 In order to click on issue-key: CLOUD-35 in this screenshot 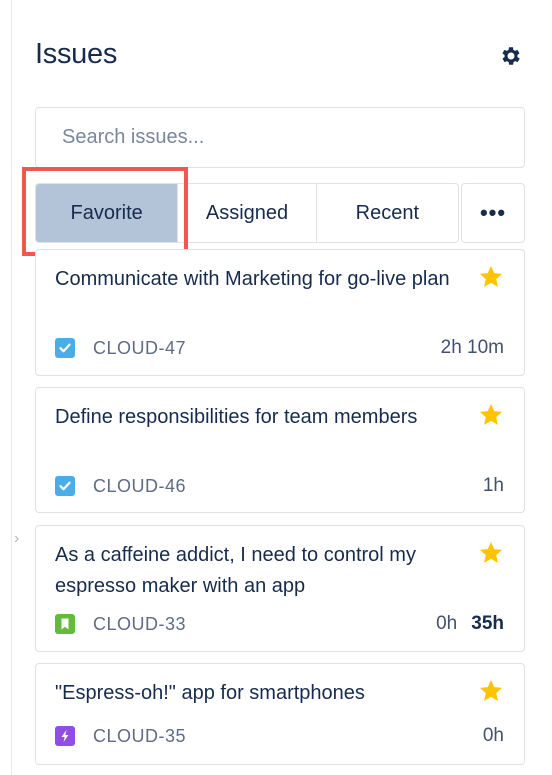, I will do `click(140, 735)`.